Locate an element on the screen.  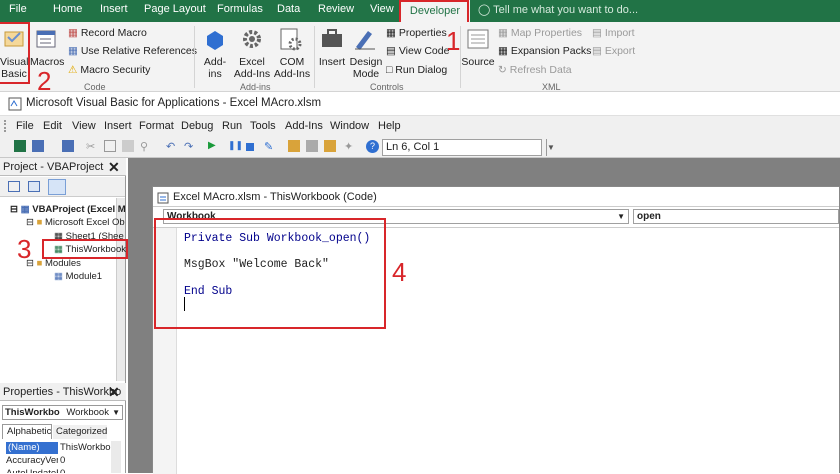
menu-help: Help is located at coordinates (389, 126).